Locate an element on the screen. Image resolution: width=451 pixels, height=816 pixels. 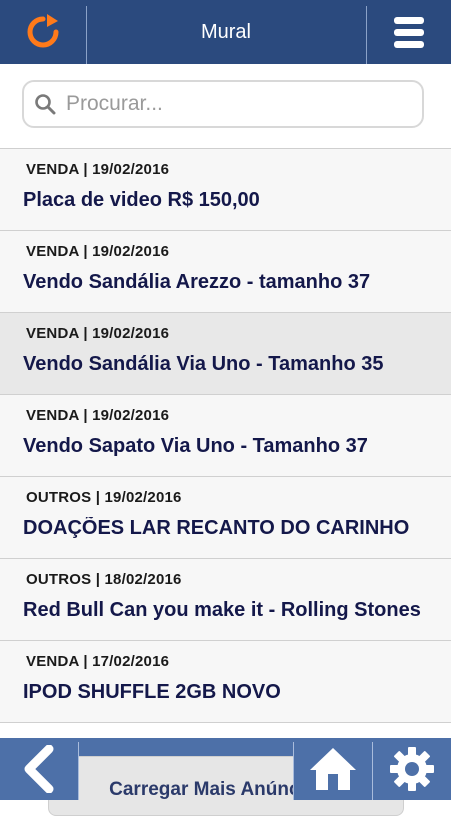
page-title: Mural is located at coordinates (225, 31).